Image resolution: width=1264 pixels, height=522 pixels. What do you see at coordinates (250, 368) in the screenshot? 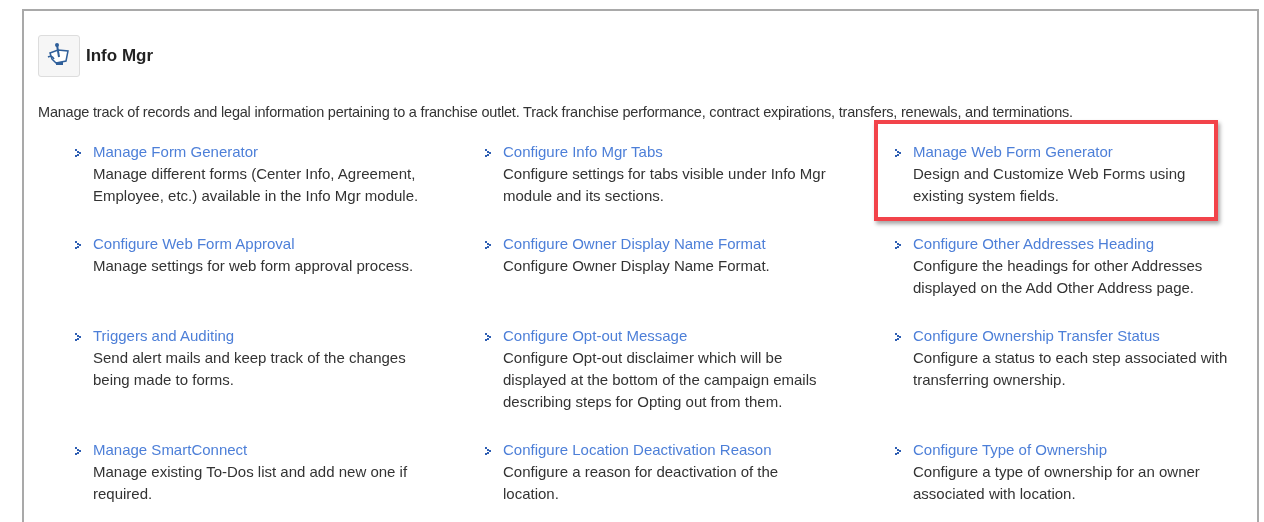
I see `setting-description: Send alert mails and keep track of the changes being made to forms.` at bounding box center [250, 368].